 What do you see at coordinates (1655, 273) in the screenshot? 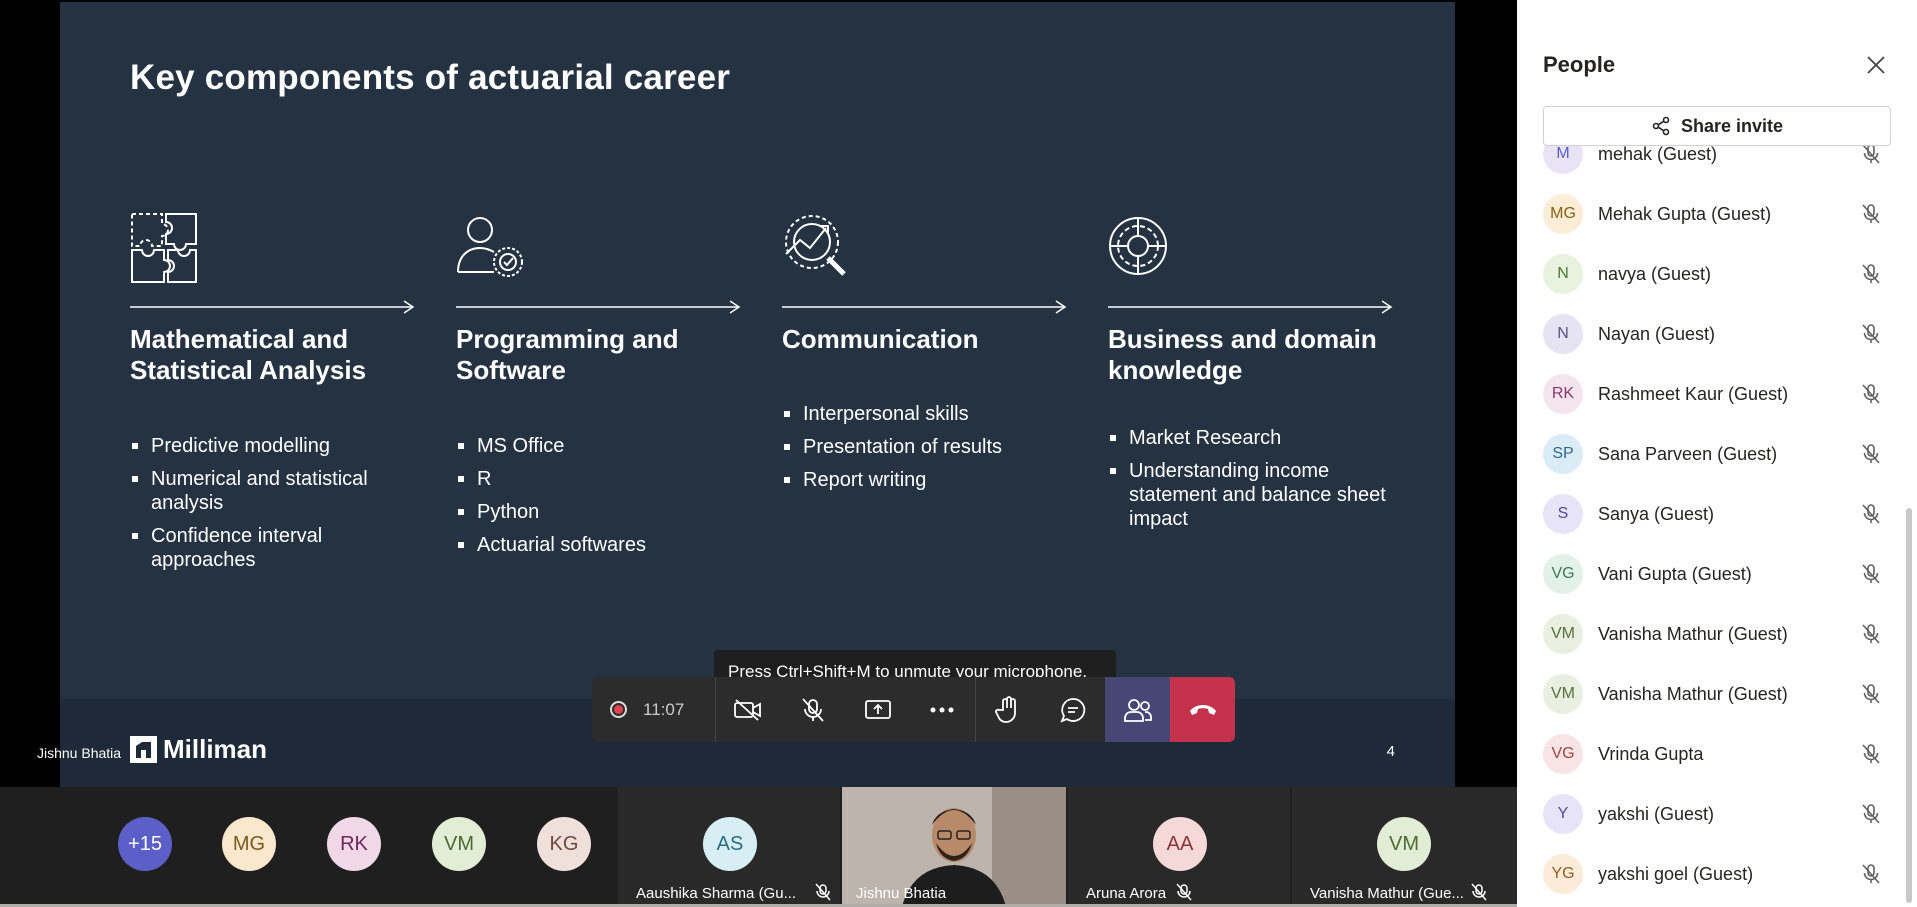
I see `participant-name: navya (Guest)` at bounding box center [1655, 273].